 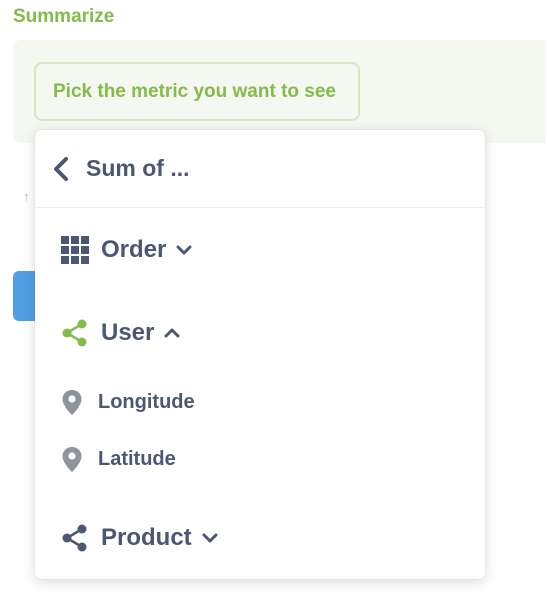 What do you see at coordinates (128, 332) in the screenshot?
I see `group-user-label: User` at bounding box center [128, 332].